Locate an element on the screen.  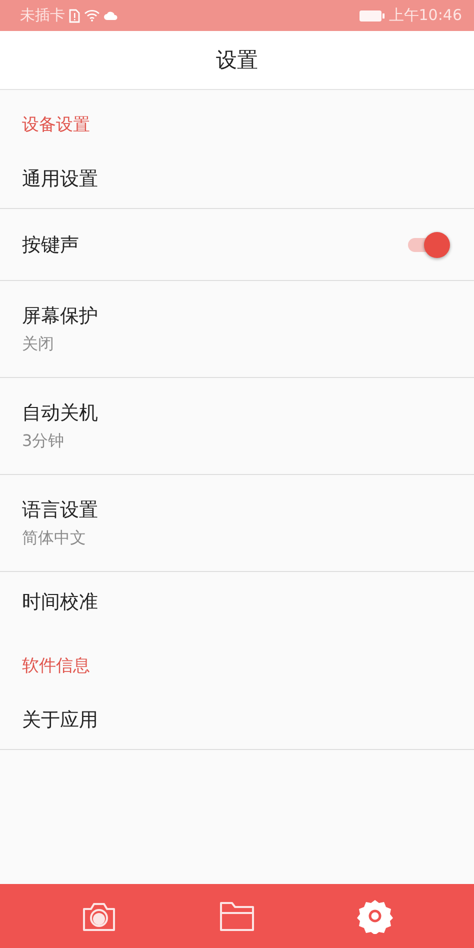
settings-row: 关于应用 is located at coordinates (237, 720).